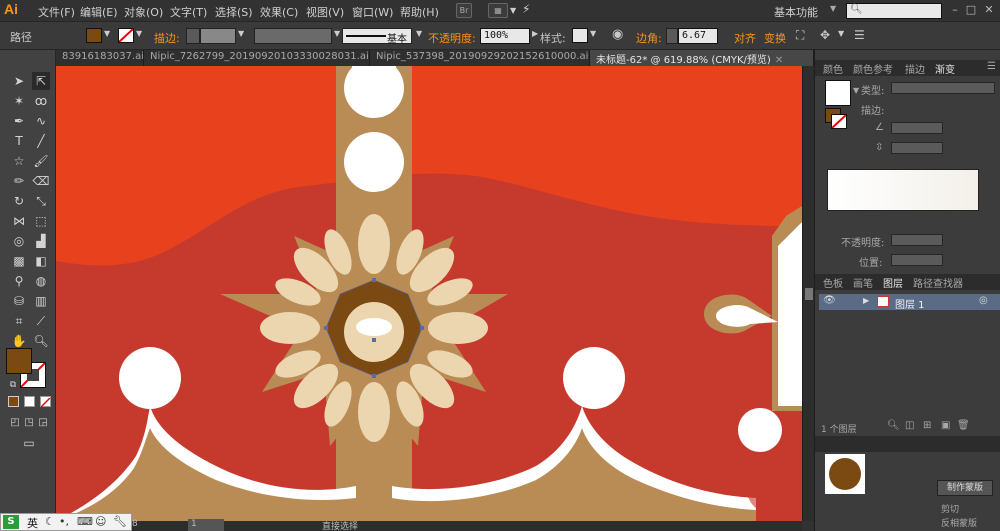 The height and width of the screenshot is (531, 1000). Describe the element at coordinates (279, 12) in the screenshot. I see `menu-effect: 效果(C)` at that location.